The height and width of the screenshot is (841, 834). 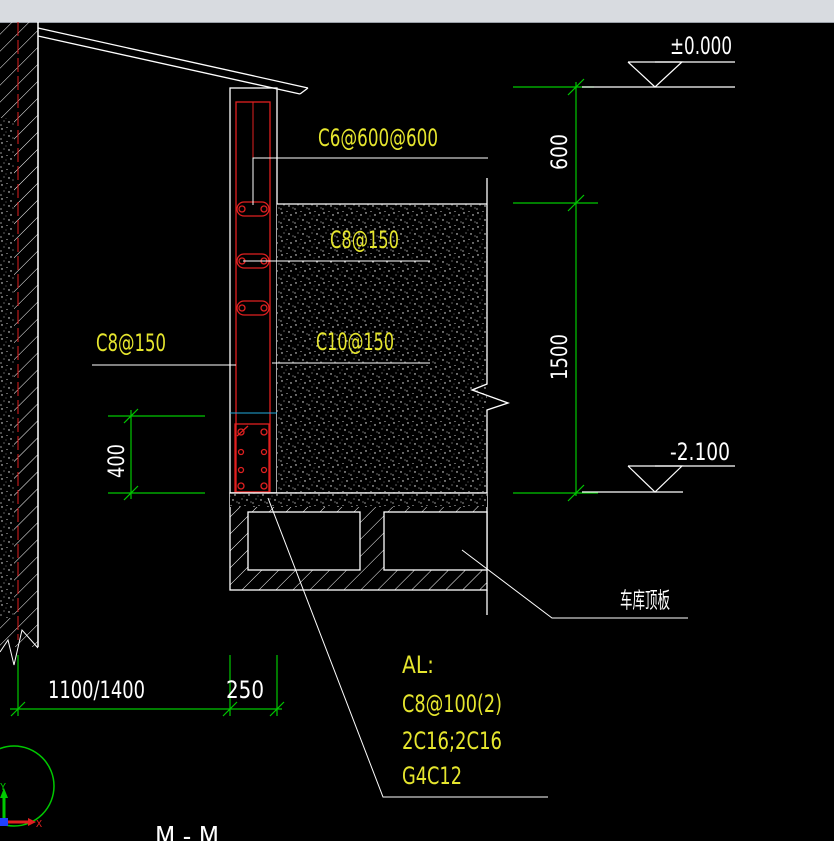 What do you see at coordinates (355, 342) in the screenshot?
I see `rebar-label-vertical: C10@150` at bounding box center [355, 342].